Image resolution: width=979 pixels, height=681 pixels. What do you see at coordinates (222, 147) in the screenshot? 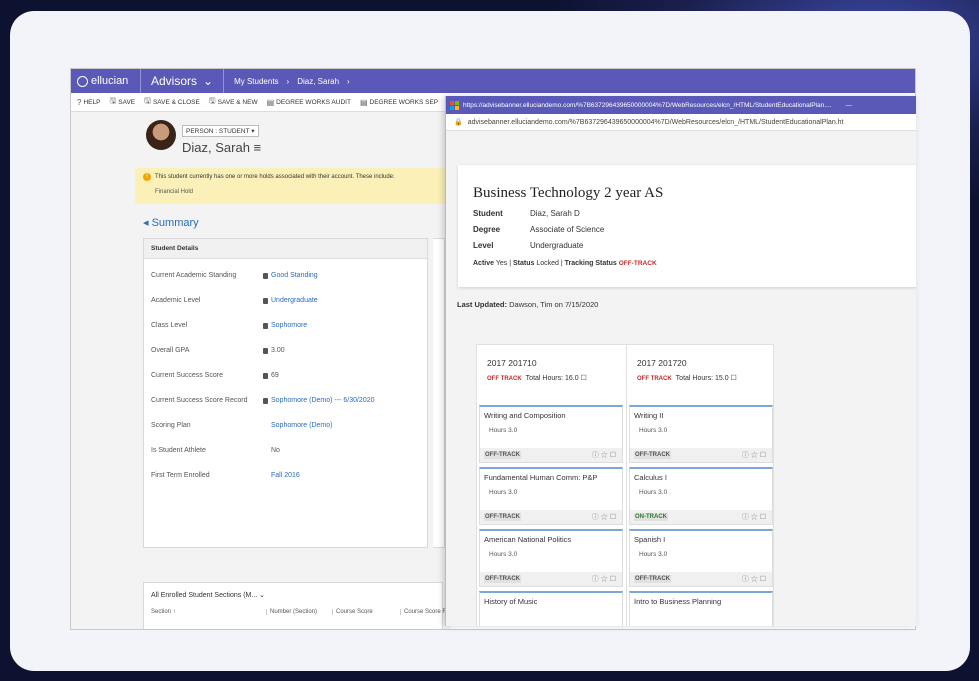
I see `student-name: Diaz, Sarah ≡` at bounding box center [222, 147].